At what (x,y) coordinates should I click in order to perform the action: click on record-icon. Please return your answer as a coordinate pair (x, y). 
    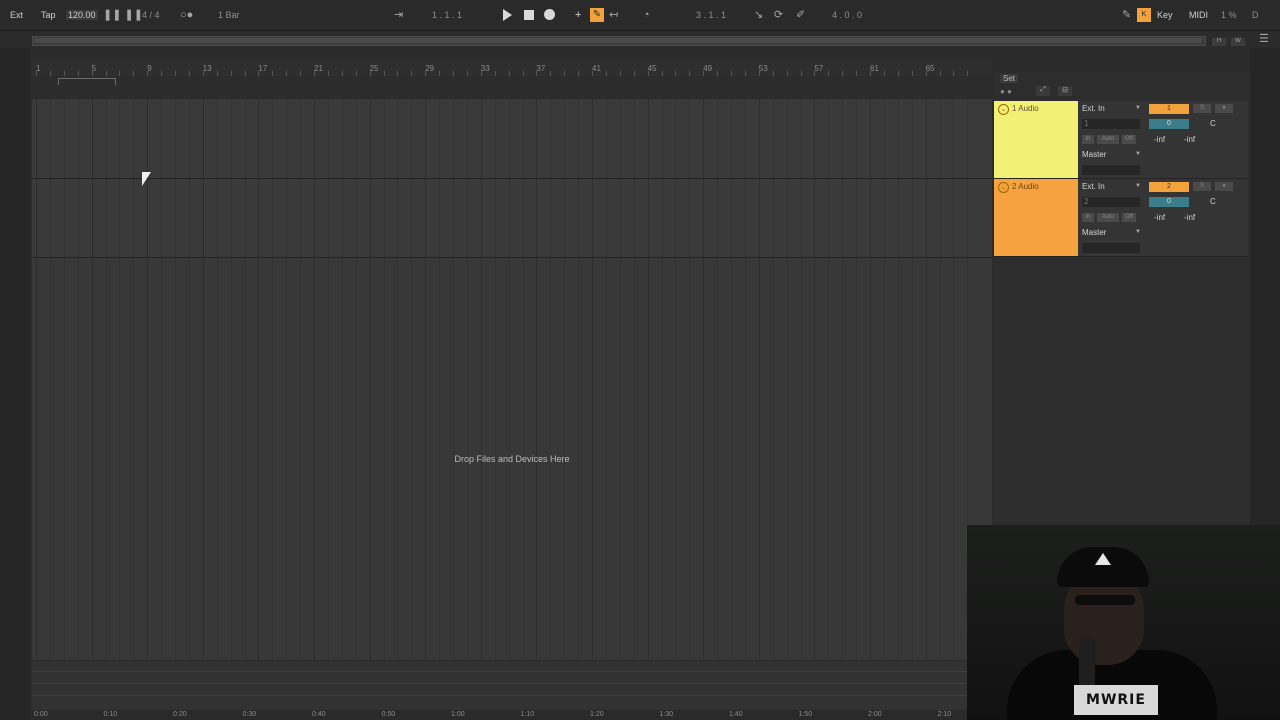
    Looking at the image, I should click on (549, 14).